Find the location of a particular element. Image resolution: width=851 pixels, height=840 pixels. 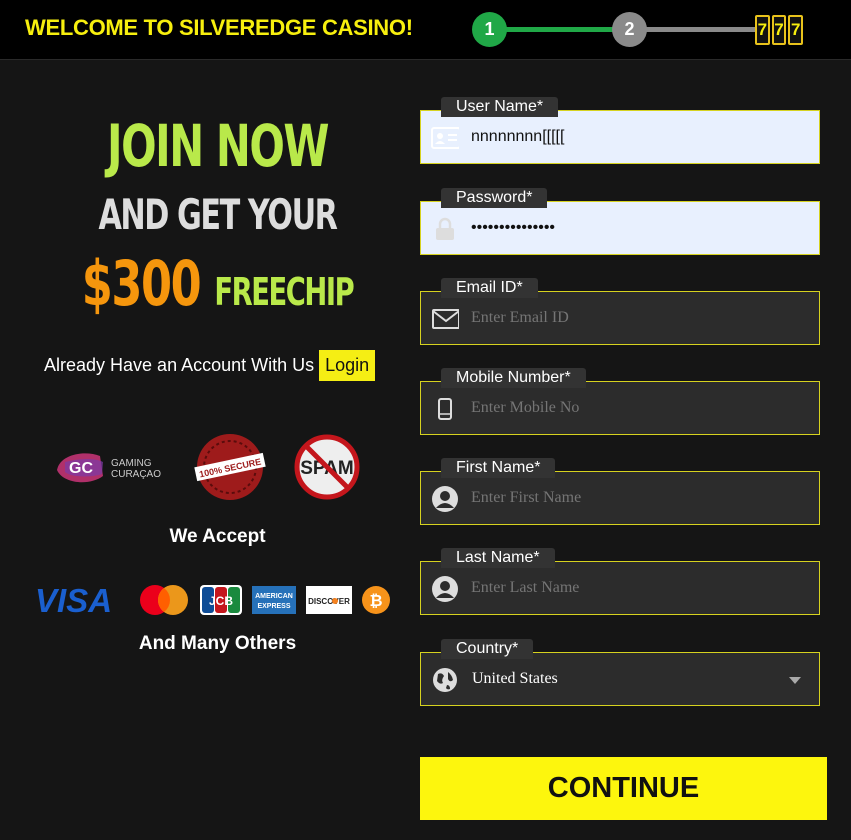

we-accept-title: We Accept is located at coordinates (217, 536).